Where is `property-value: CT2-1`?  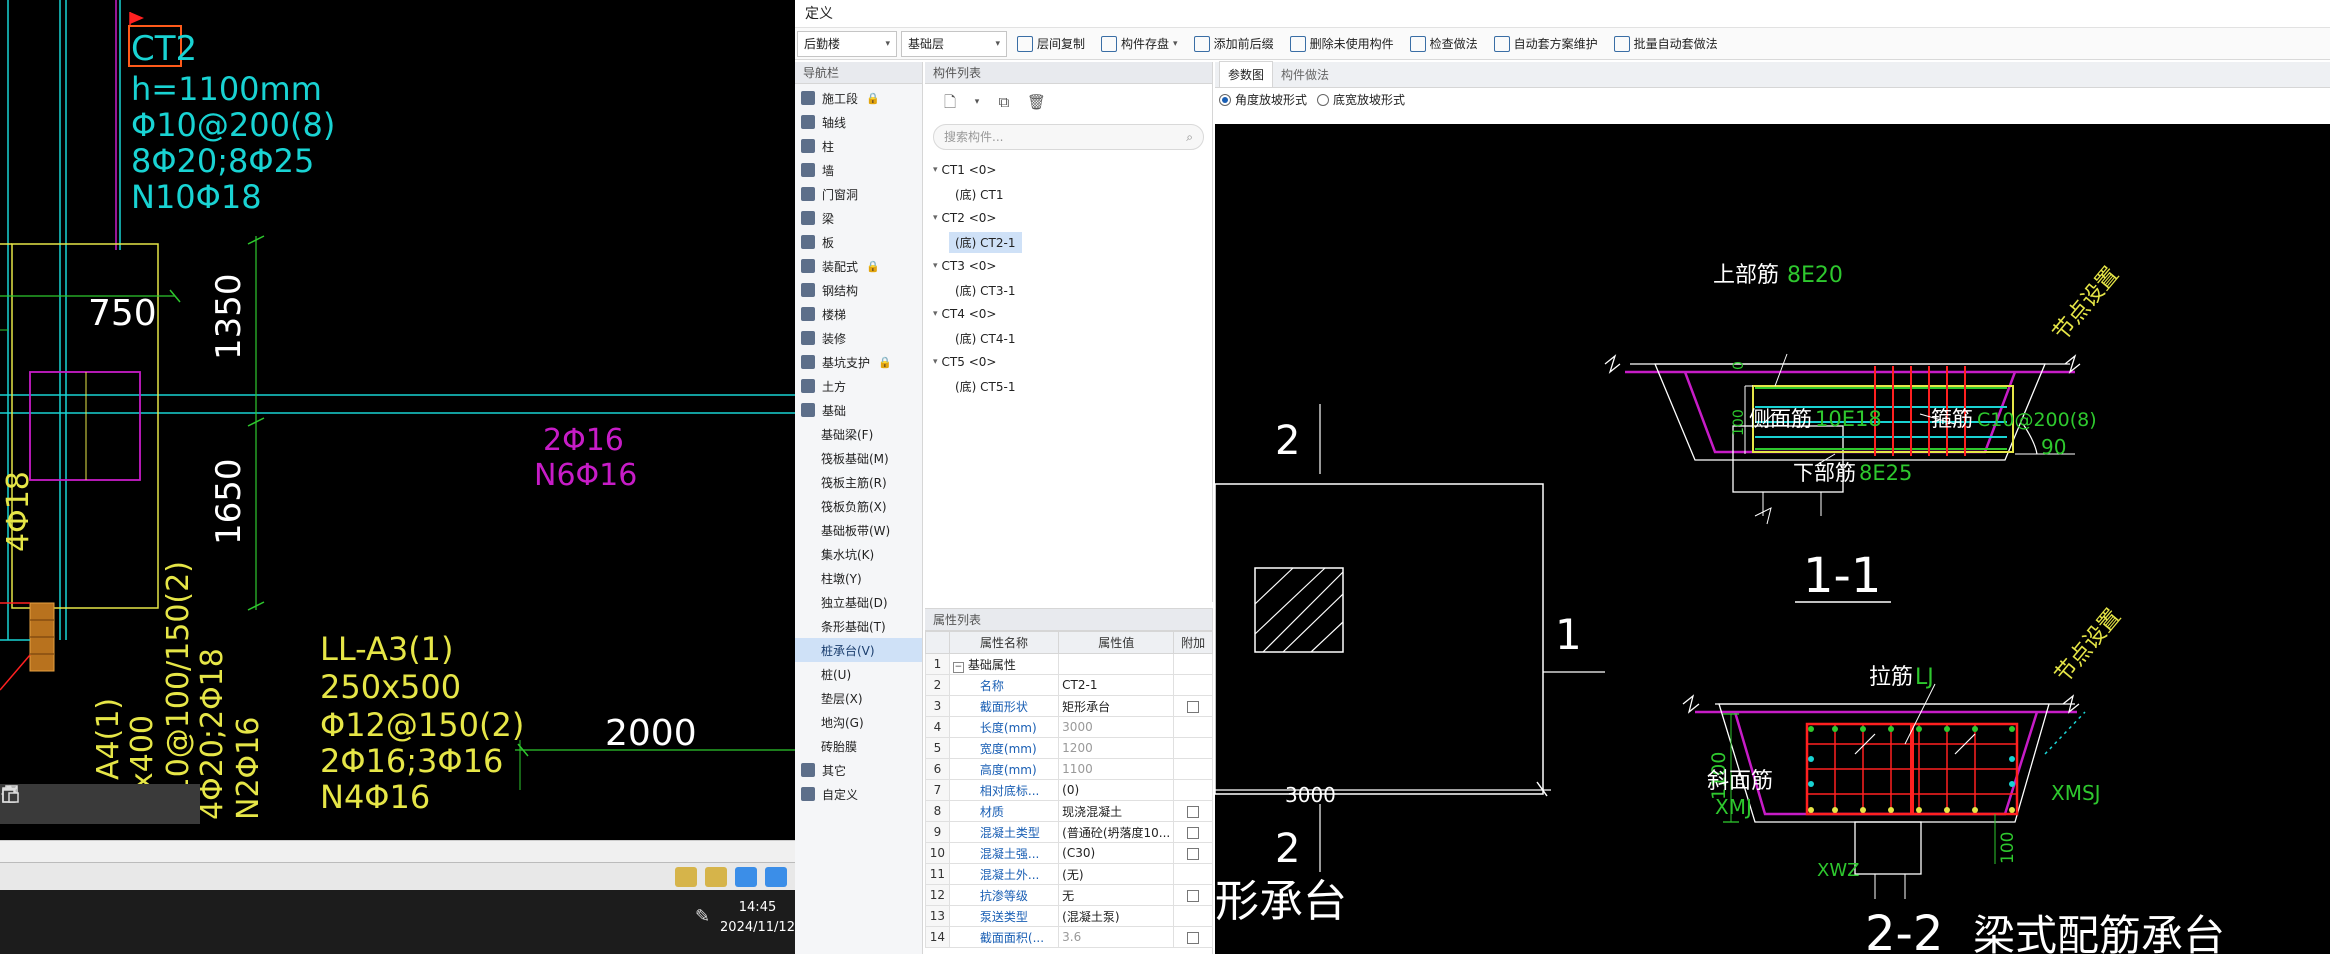 property-value: CT2-1 is located at coordinates (1116, 685).